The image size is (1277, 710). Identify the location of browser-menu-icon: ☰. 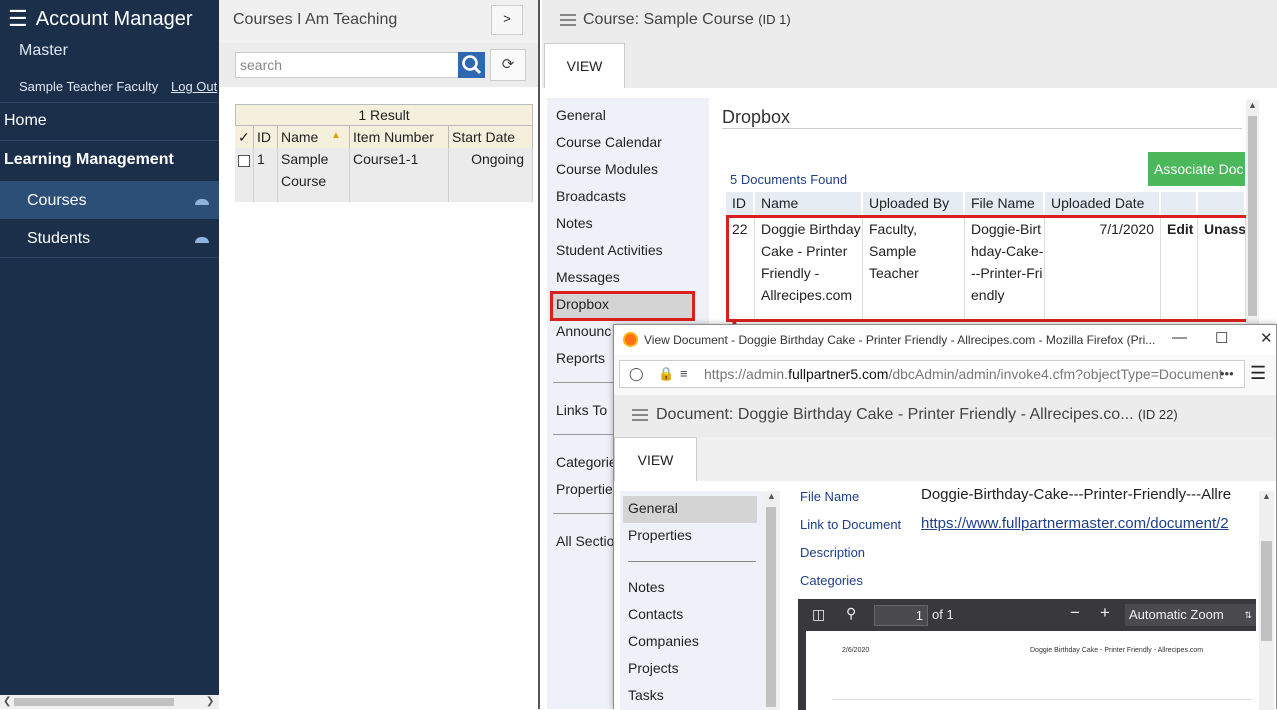
(1258, 373).